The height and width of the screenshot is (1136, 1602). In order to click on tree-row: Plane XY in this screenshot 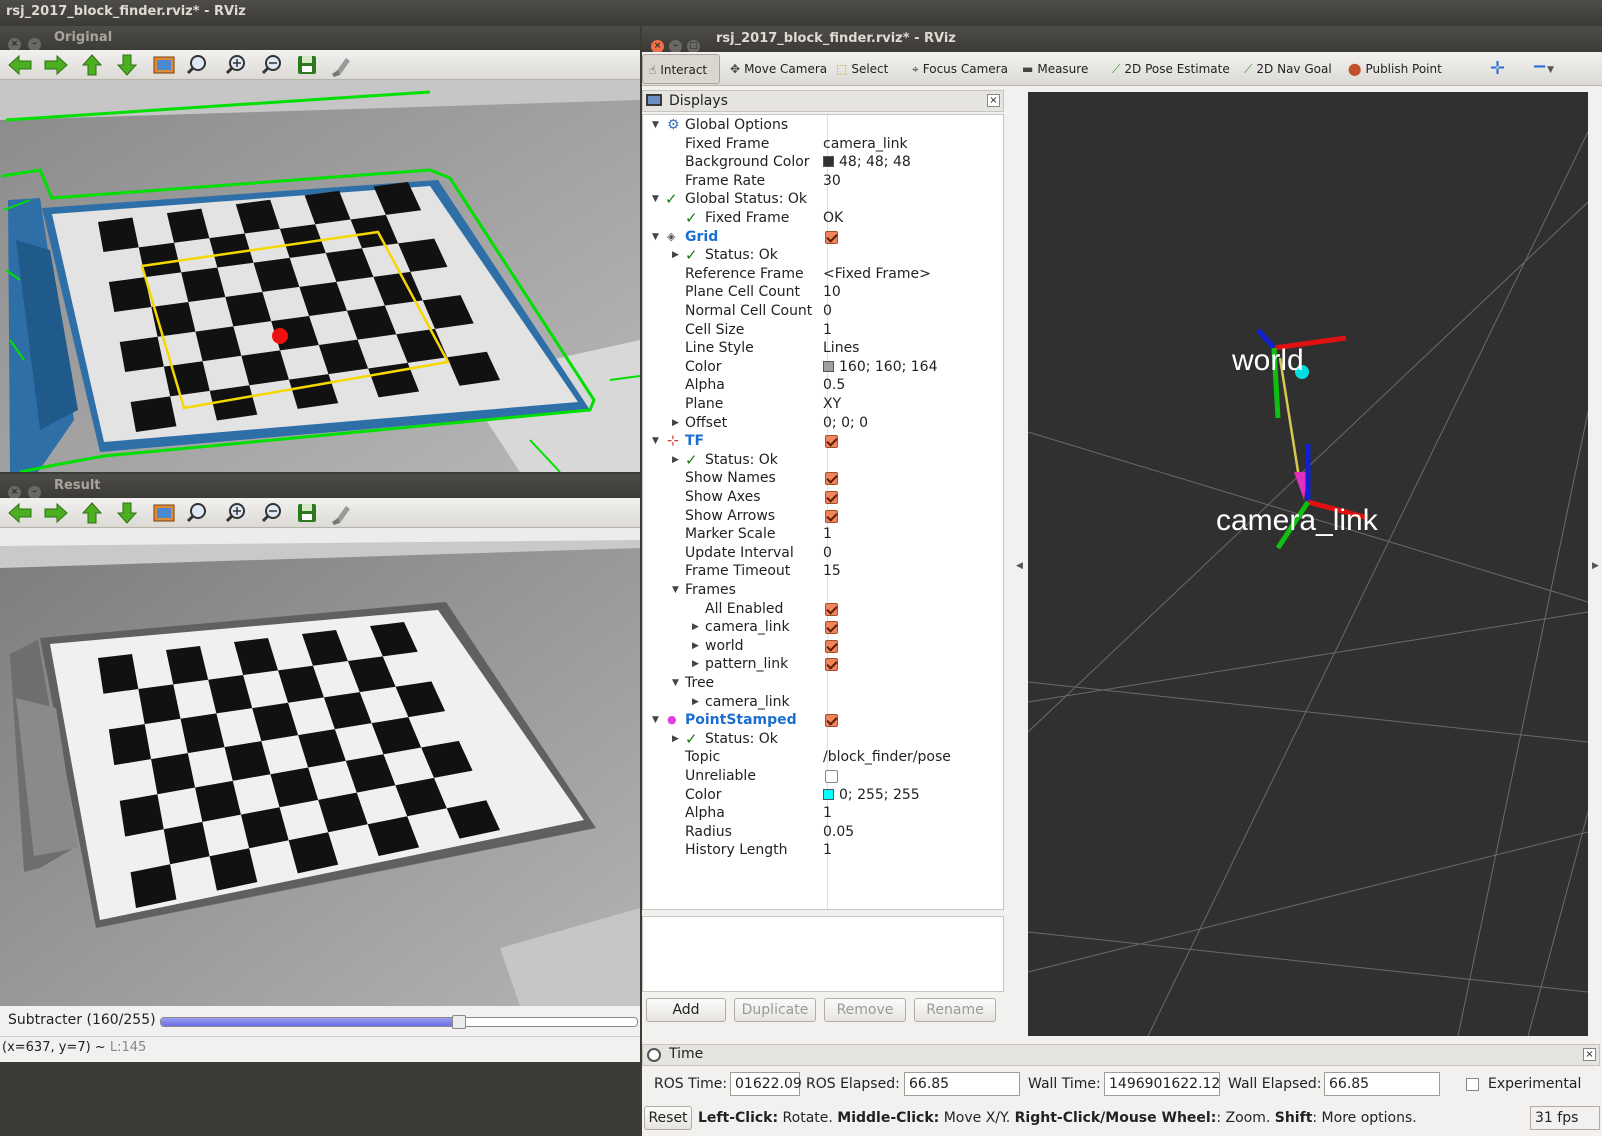, I will do `click(823, 404)`.